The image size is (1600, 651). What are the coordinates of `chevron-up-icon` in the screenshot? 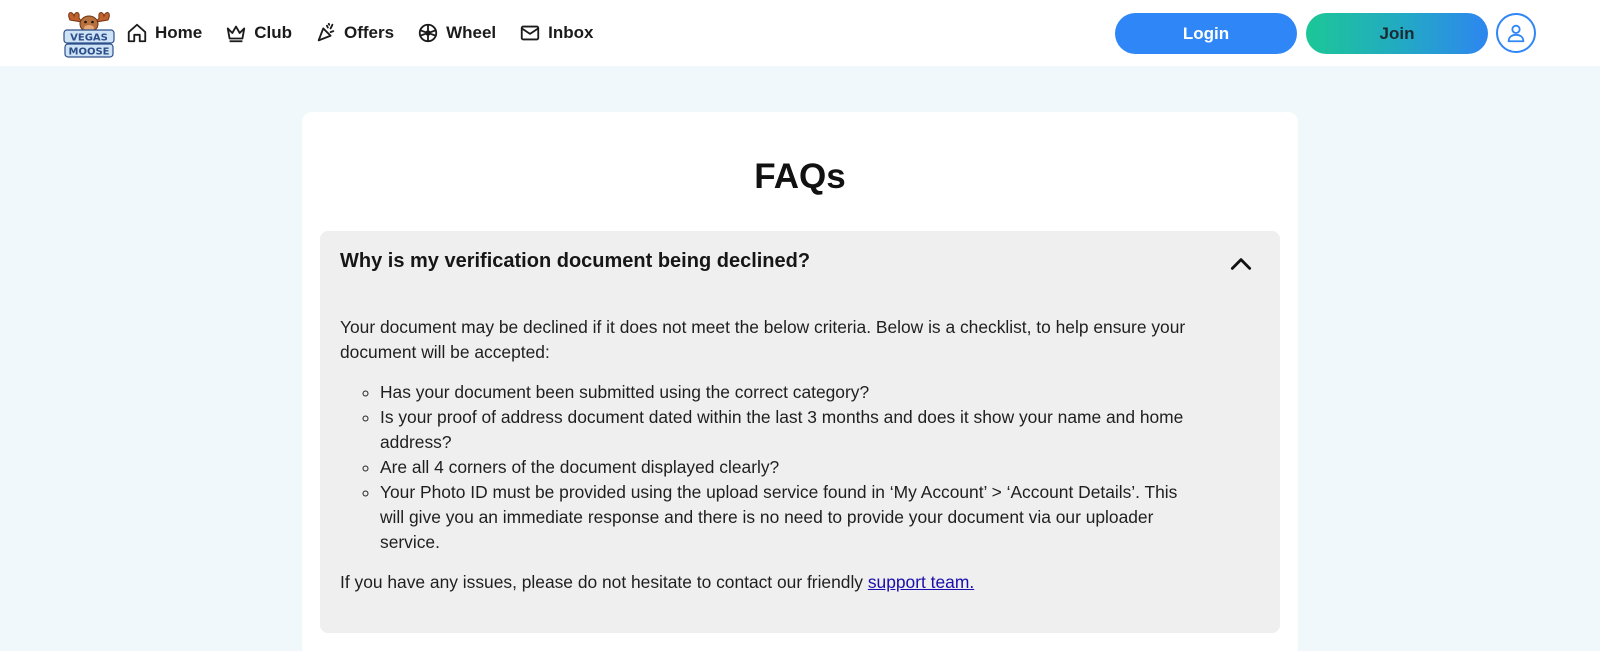 It's located at (1241, 264).